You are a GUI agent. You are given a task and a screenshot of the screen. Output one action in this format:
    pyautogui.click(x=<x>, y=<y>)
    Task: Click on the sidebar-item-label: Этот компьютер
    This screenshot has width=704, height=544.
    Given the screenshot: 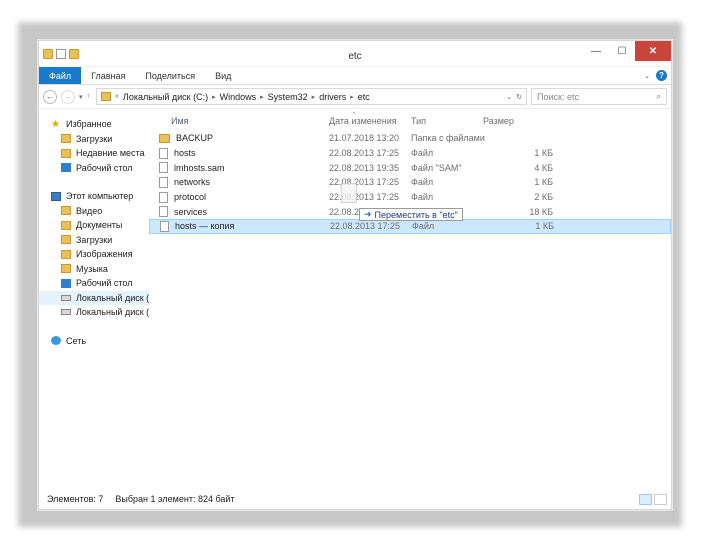 What is the action you would take?
    pyautogui.click(x=100, y=196)
    